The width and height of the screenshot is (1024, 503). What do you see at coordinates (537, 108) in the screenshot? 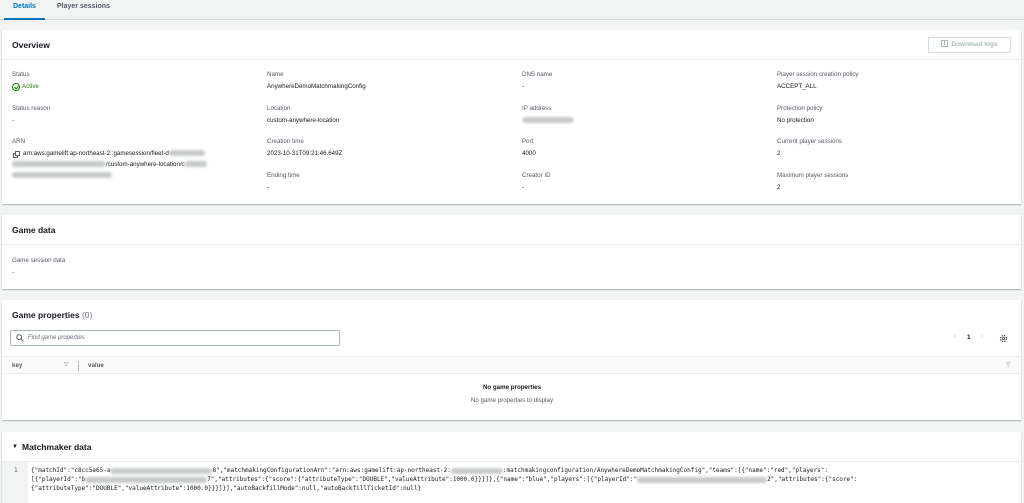
I see `ip-address-label: IP address` at bounding box center [537, 108].